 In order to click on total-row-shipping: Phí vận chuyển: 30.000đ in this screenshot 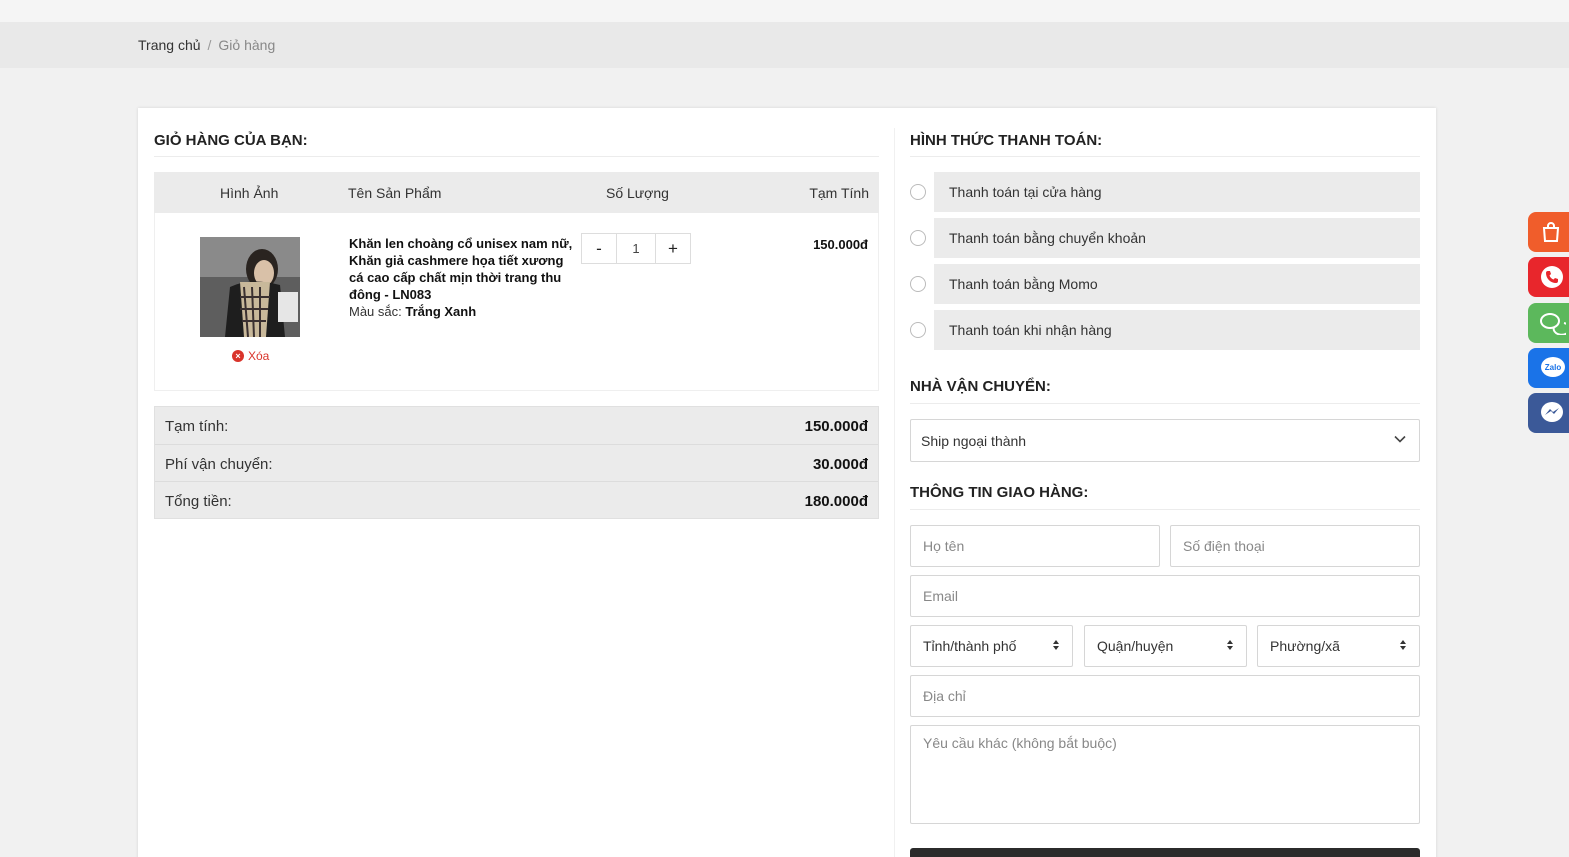, I will do `click(516, 462)`.